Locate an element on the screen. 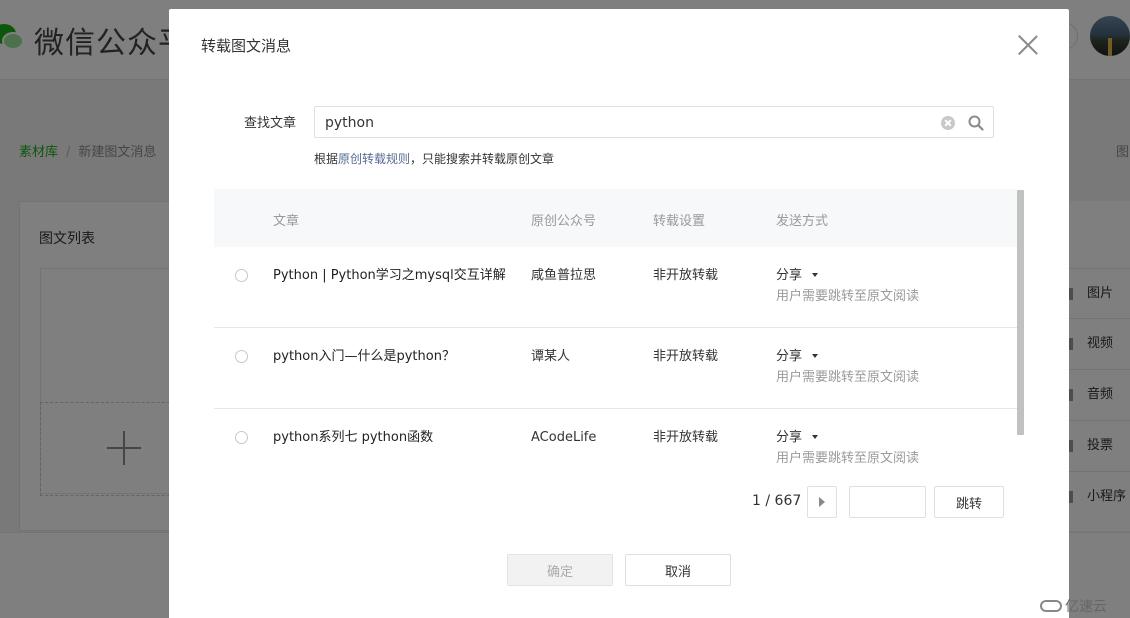 This screenshot has width=1130, height=618. column-header-account: 原创公众号 is located at coordinates (564, 221).